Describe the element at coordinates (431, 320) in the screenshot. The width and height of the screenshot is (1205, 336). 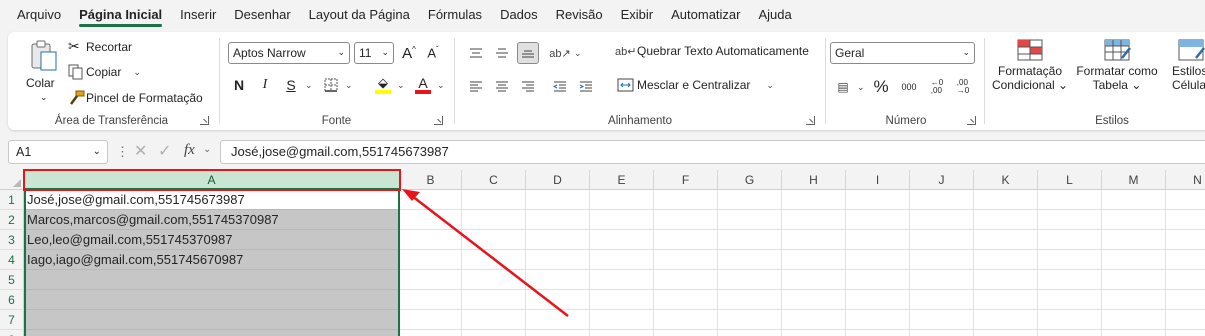
I see `cell-b7` at that location.